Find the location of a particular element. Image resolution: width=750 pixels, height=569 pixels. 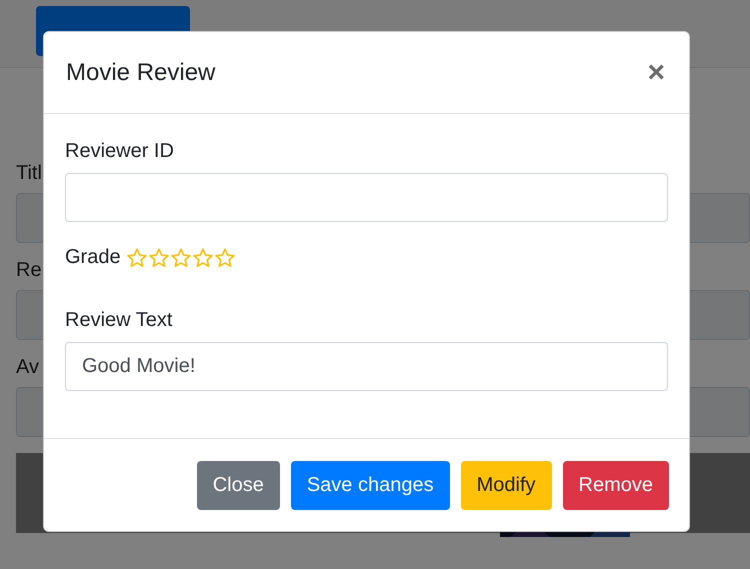

field-label: Titl is located at coordinates (29, 173).